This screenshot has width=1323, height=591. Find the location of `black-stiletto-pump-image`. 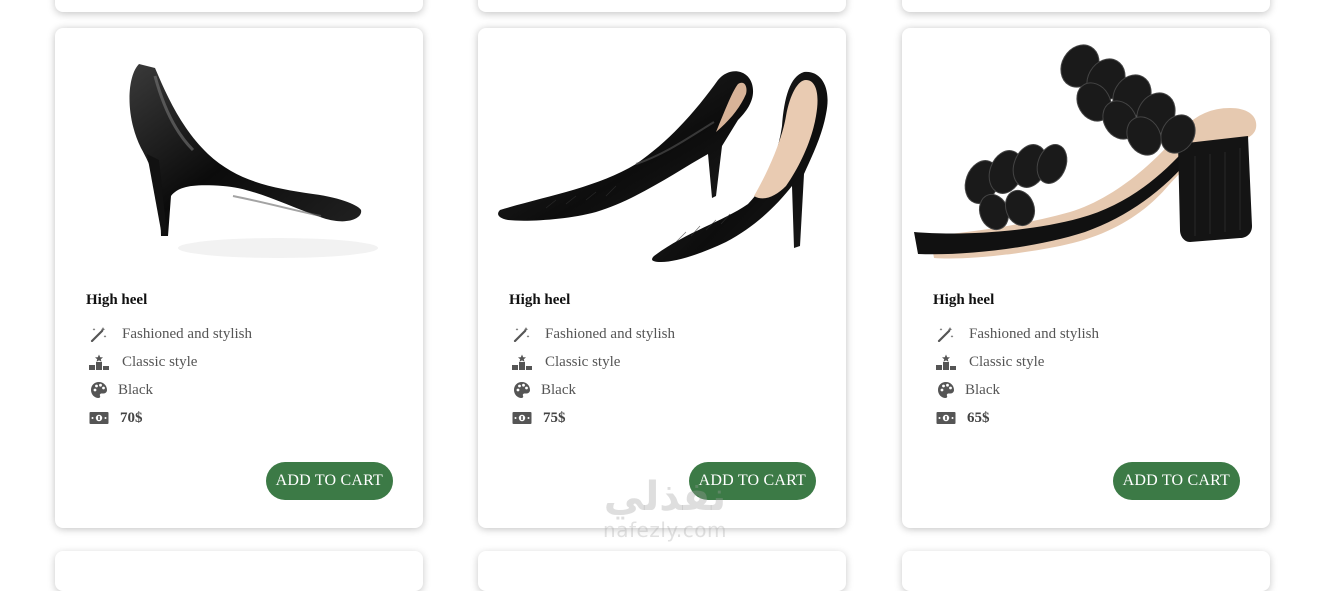

black-stiletto-pump-image is located at coordinates (253, 161).